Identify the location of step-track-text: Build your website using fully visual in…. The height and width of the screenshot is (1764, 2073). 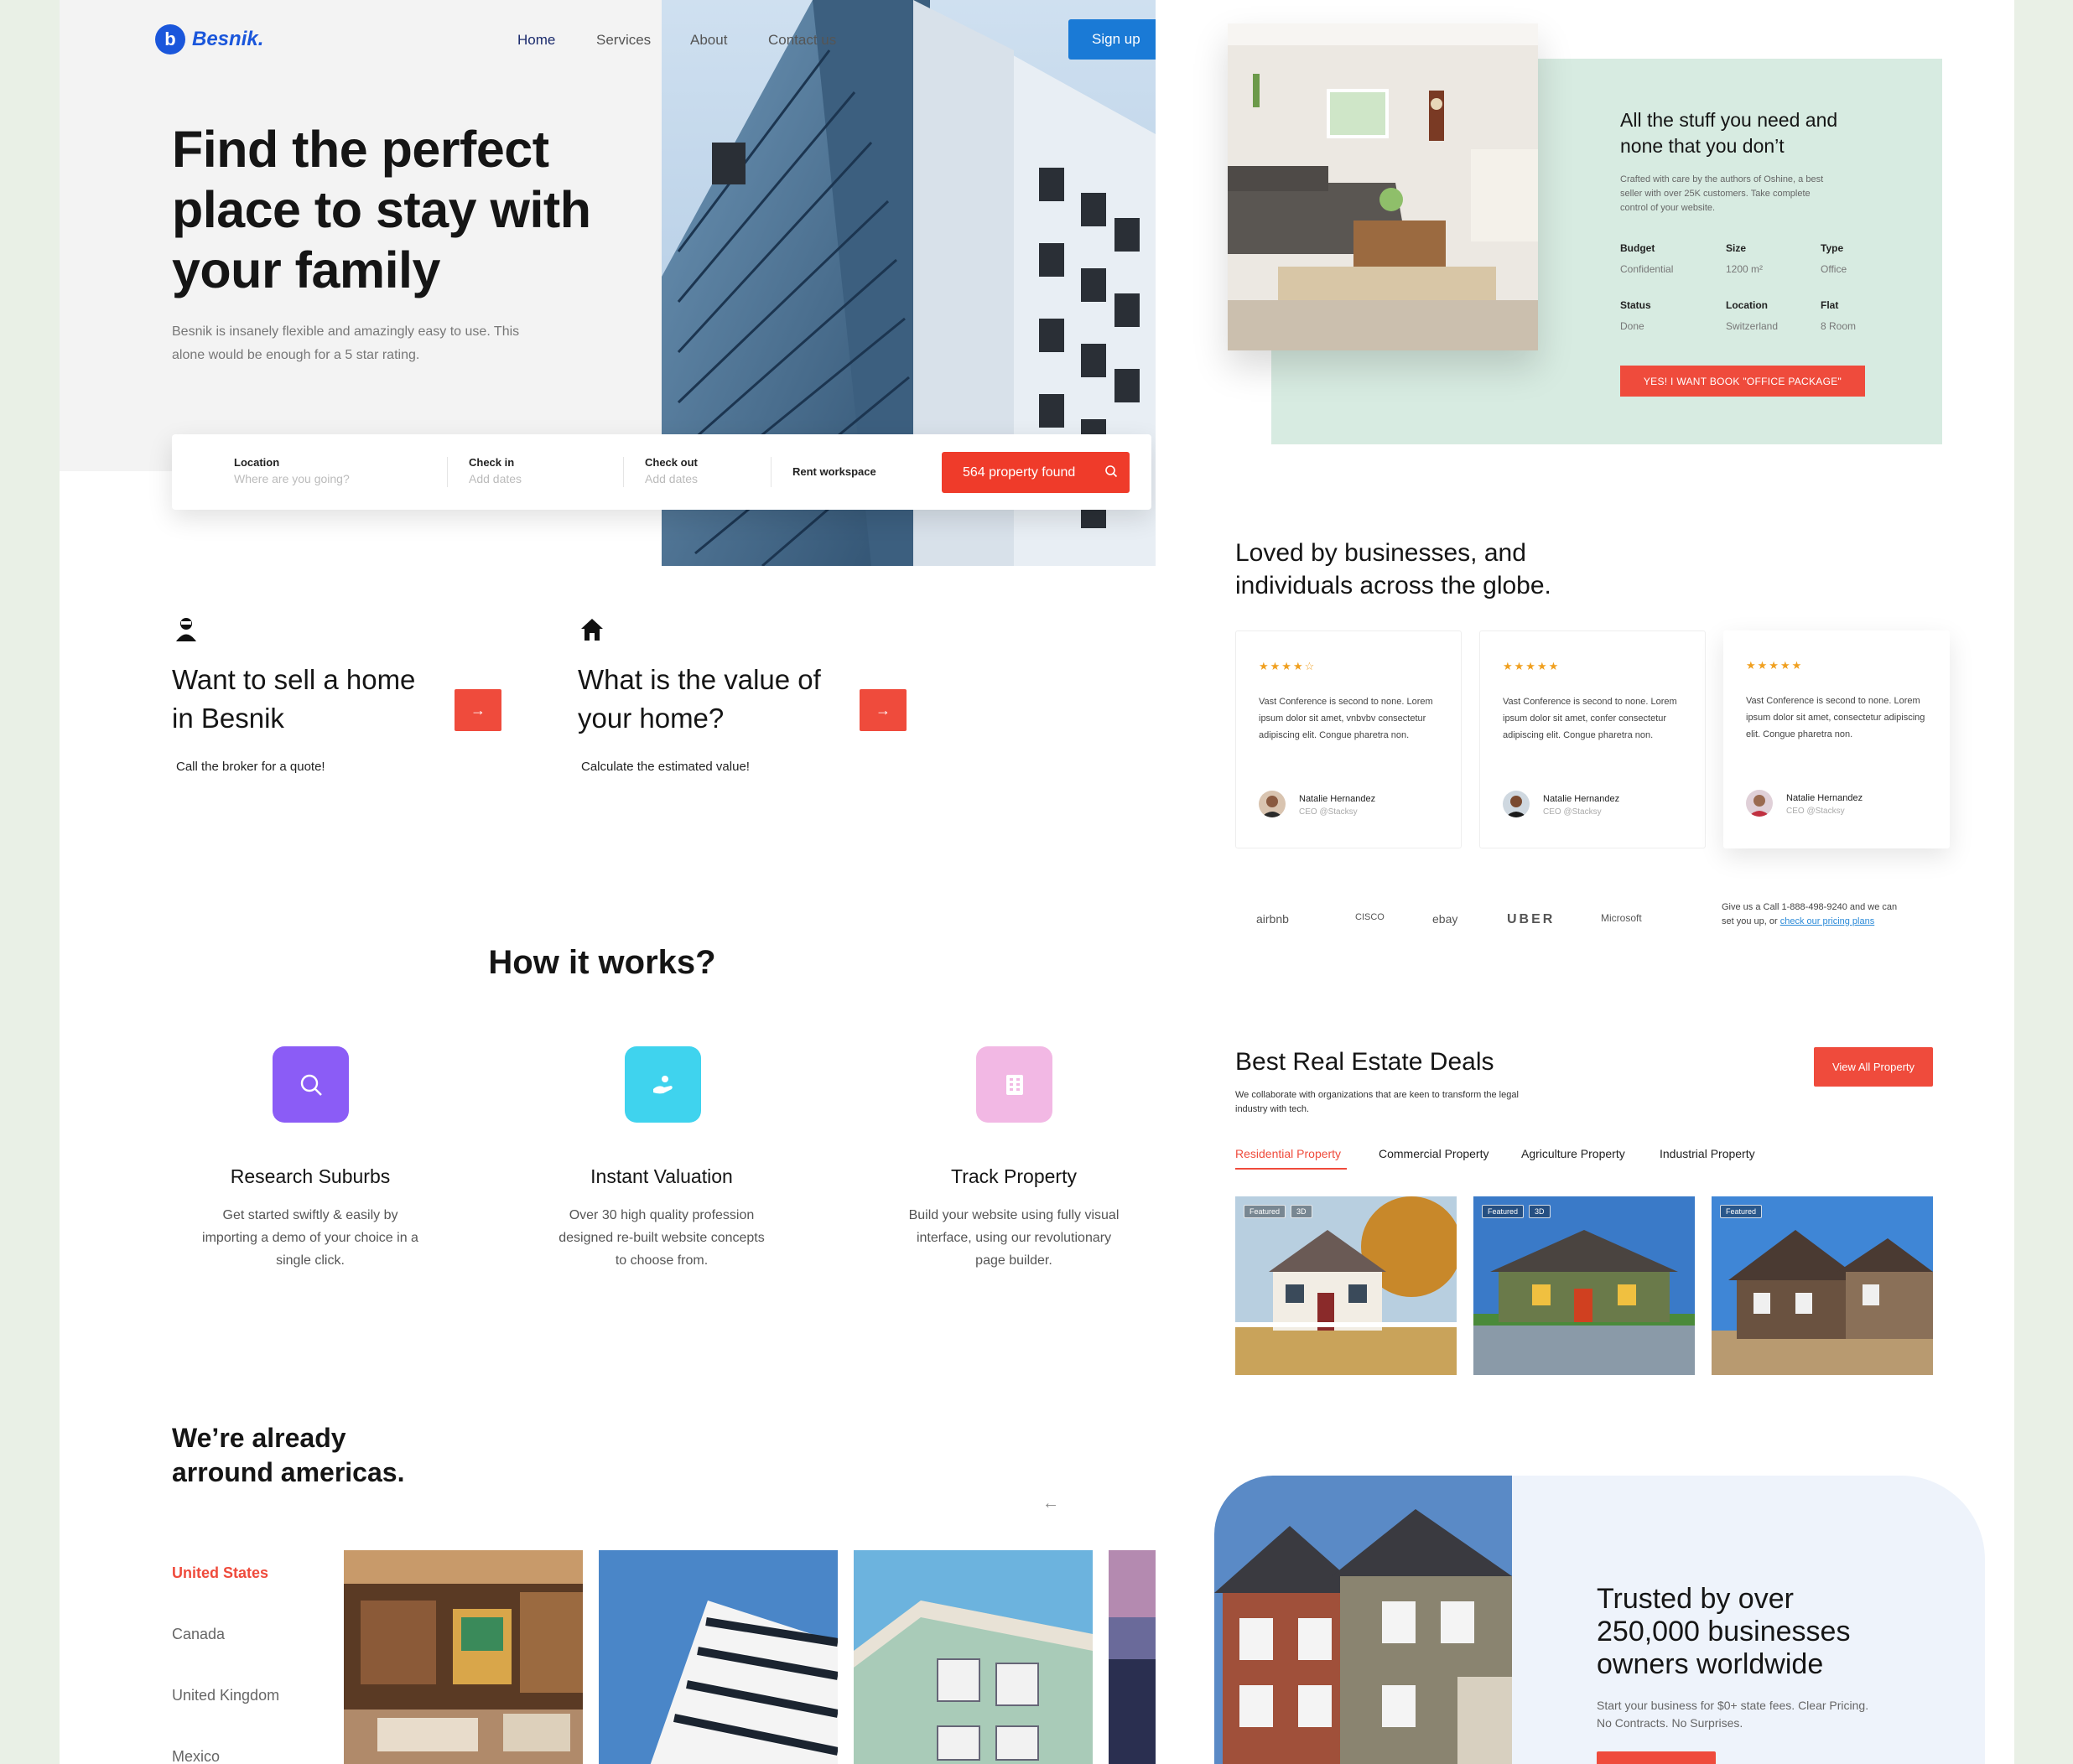
(1014, 1238).